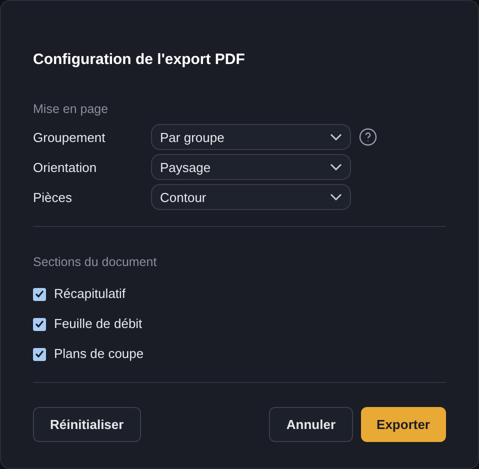 This screenshot has height=469, width=479. Describe the element at coordinates (65, 167) in the screenshot. I see `field-label: Orientation` at that location.